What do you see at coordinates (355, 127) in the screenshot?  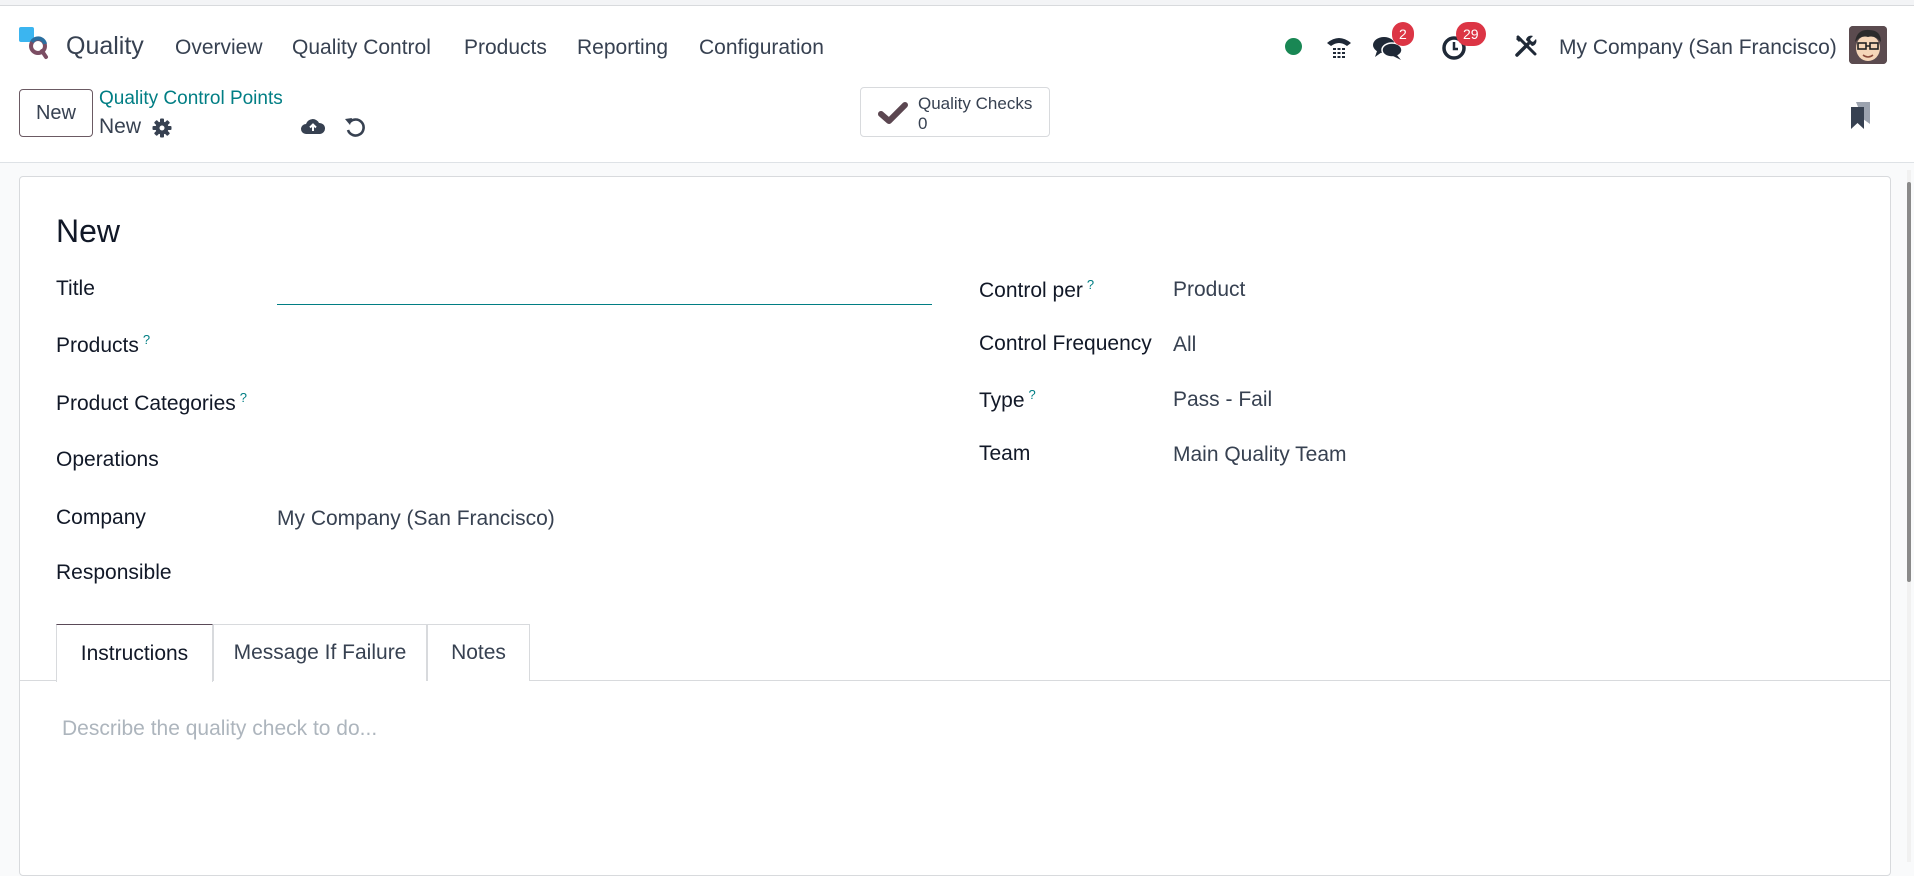 I see `discard-undo-icon` at bounding box center [355, 127].